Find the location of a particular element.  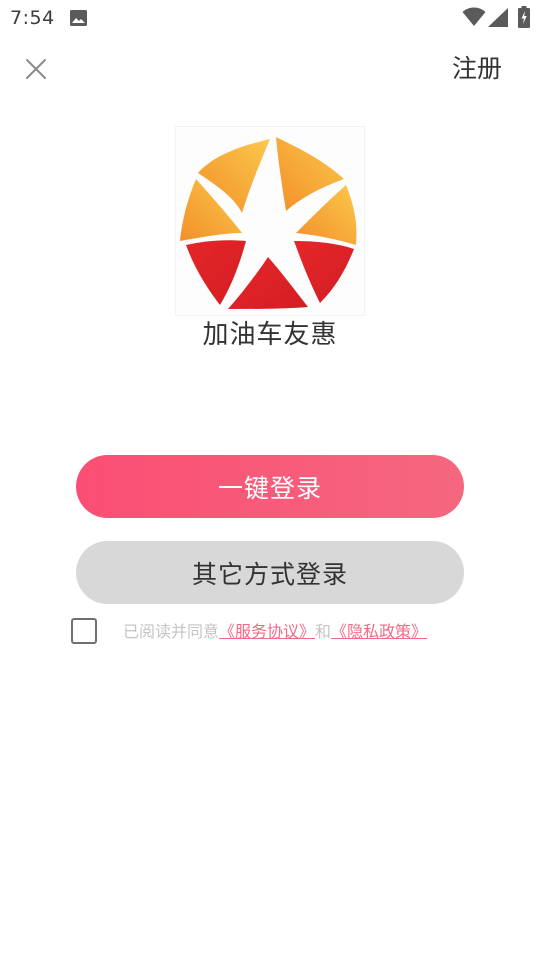

close-icon is located at coordinates (36, 69).